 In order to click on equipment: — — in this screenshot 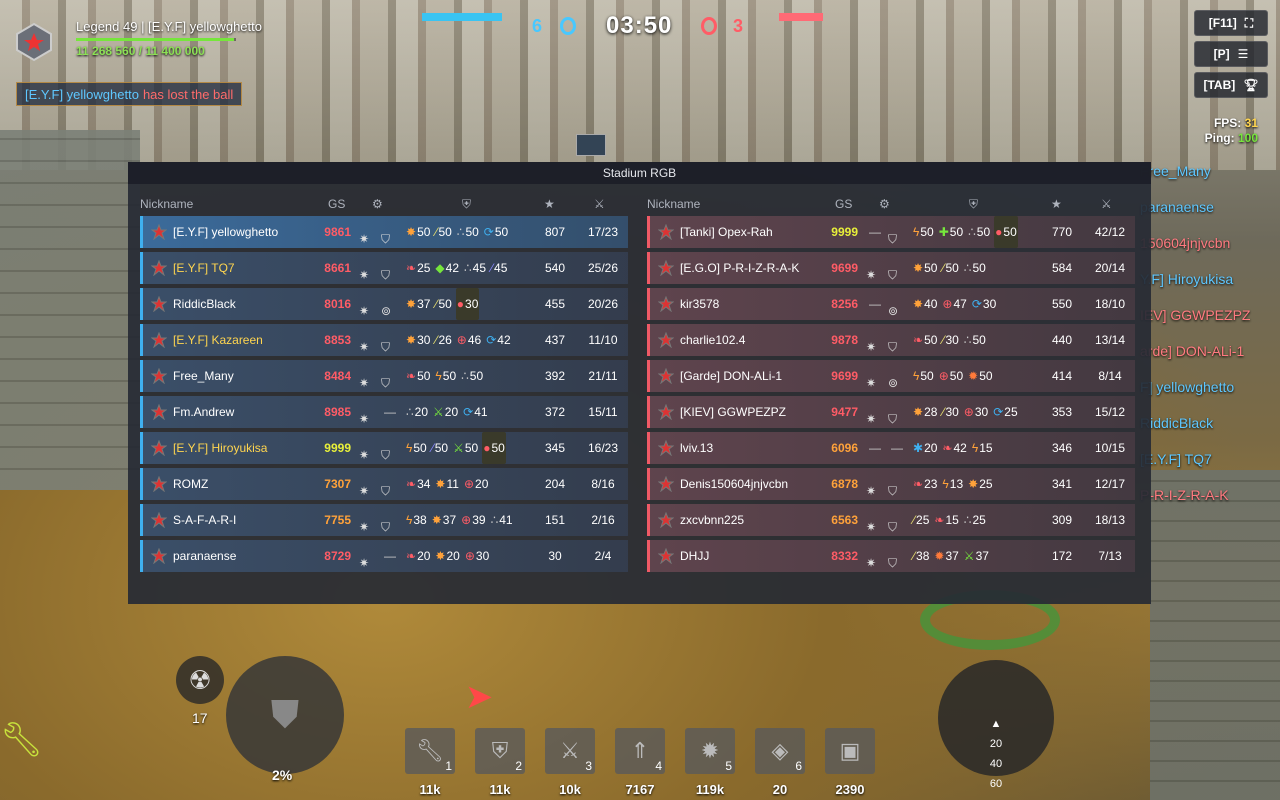, I will do `click(891, 448)`.